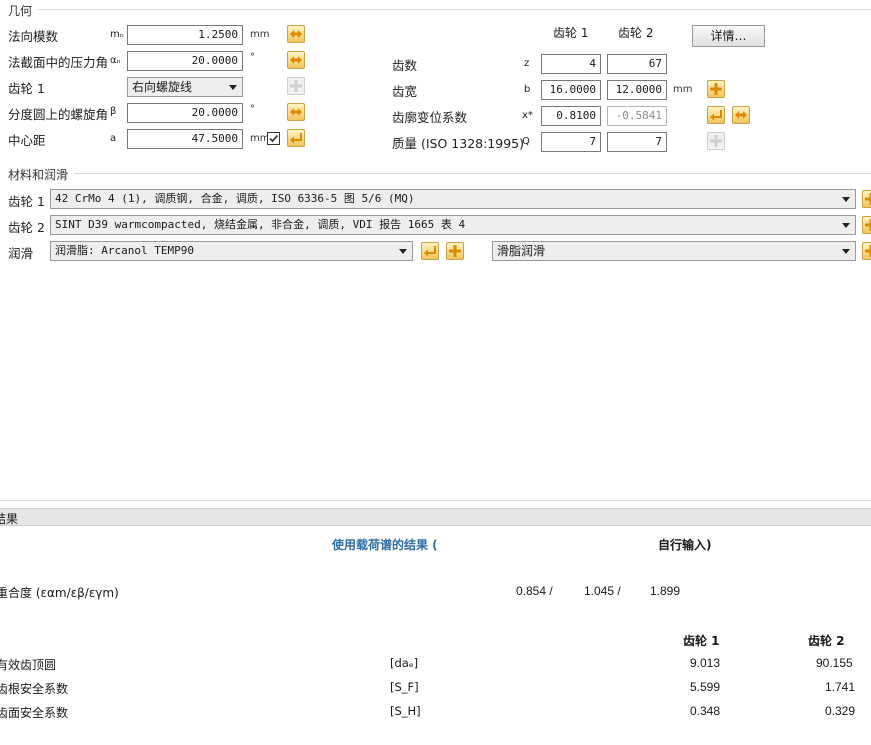 The height and width of the screenshot is (745, 871). What do you see at coordinates (701, 641) in the screenshot?
I see `results-column-gear1: 齿轮 1` at bounding box center [701, 641].